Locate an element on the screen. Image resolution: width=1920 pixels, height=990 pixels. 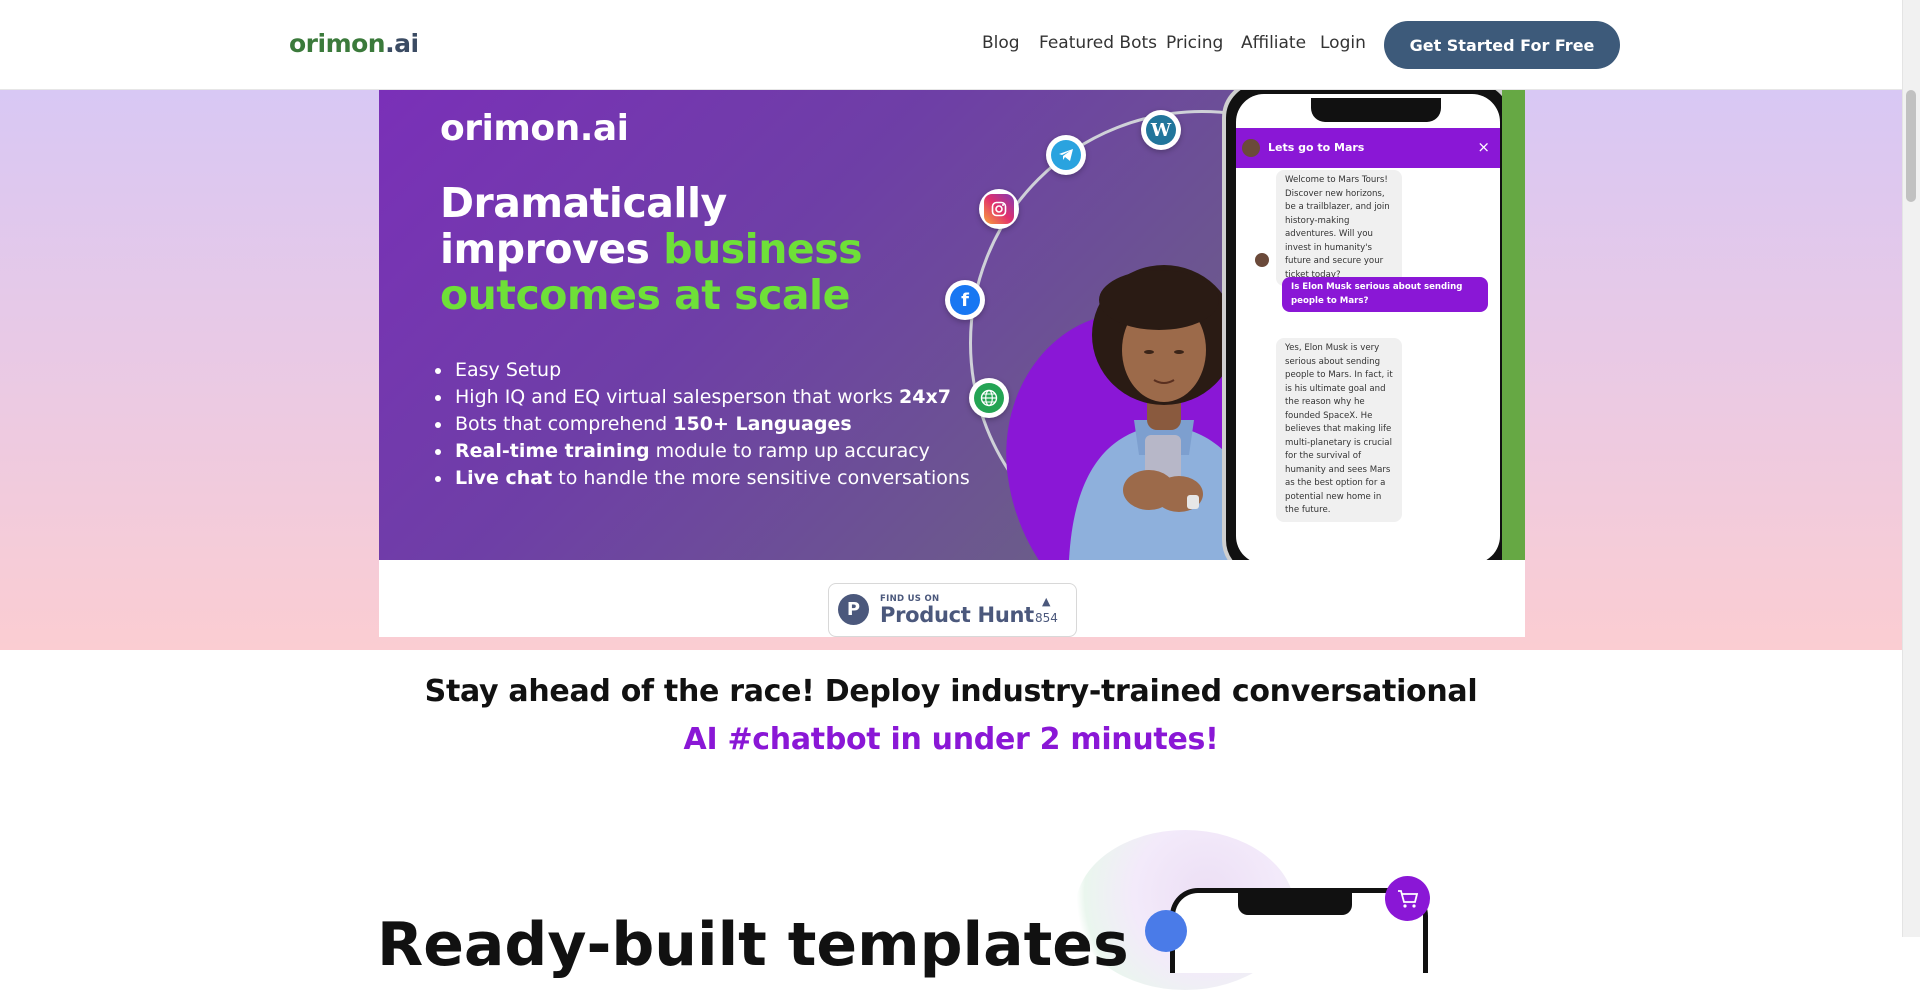
upvote-count: 854 is located at coordinates (1046, 618).